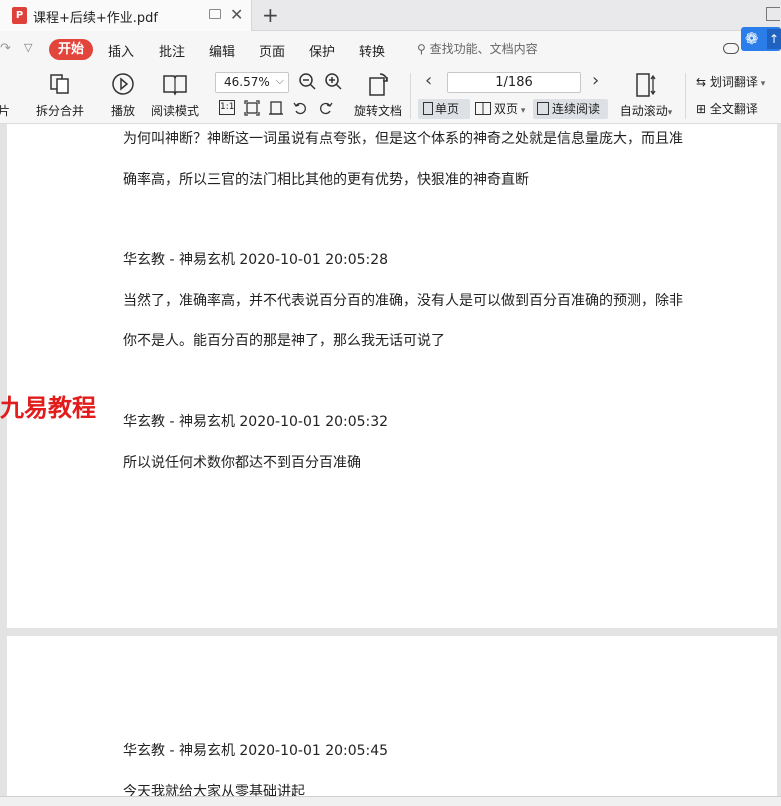 This screenshot has height=806, width=781. Describe the element at coordinates (428, 80) in the screenshot. I see `prev-page-icon: ‹` at that location.